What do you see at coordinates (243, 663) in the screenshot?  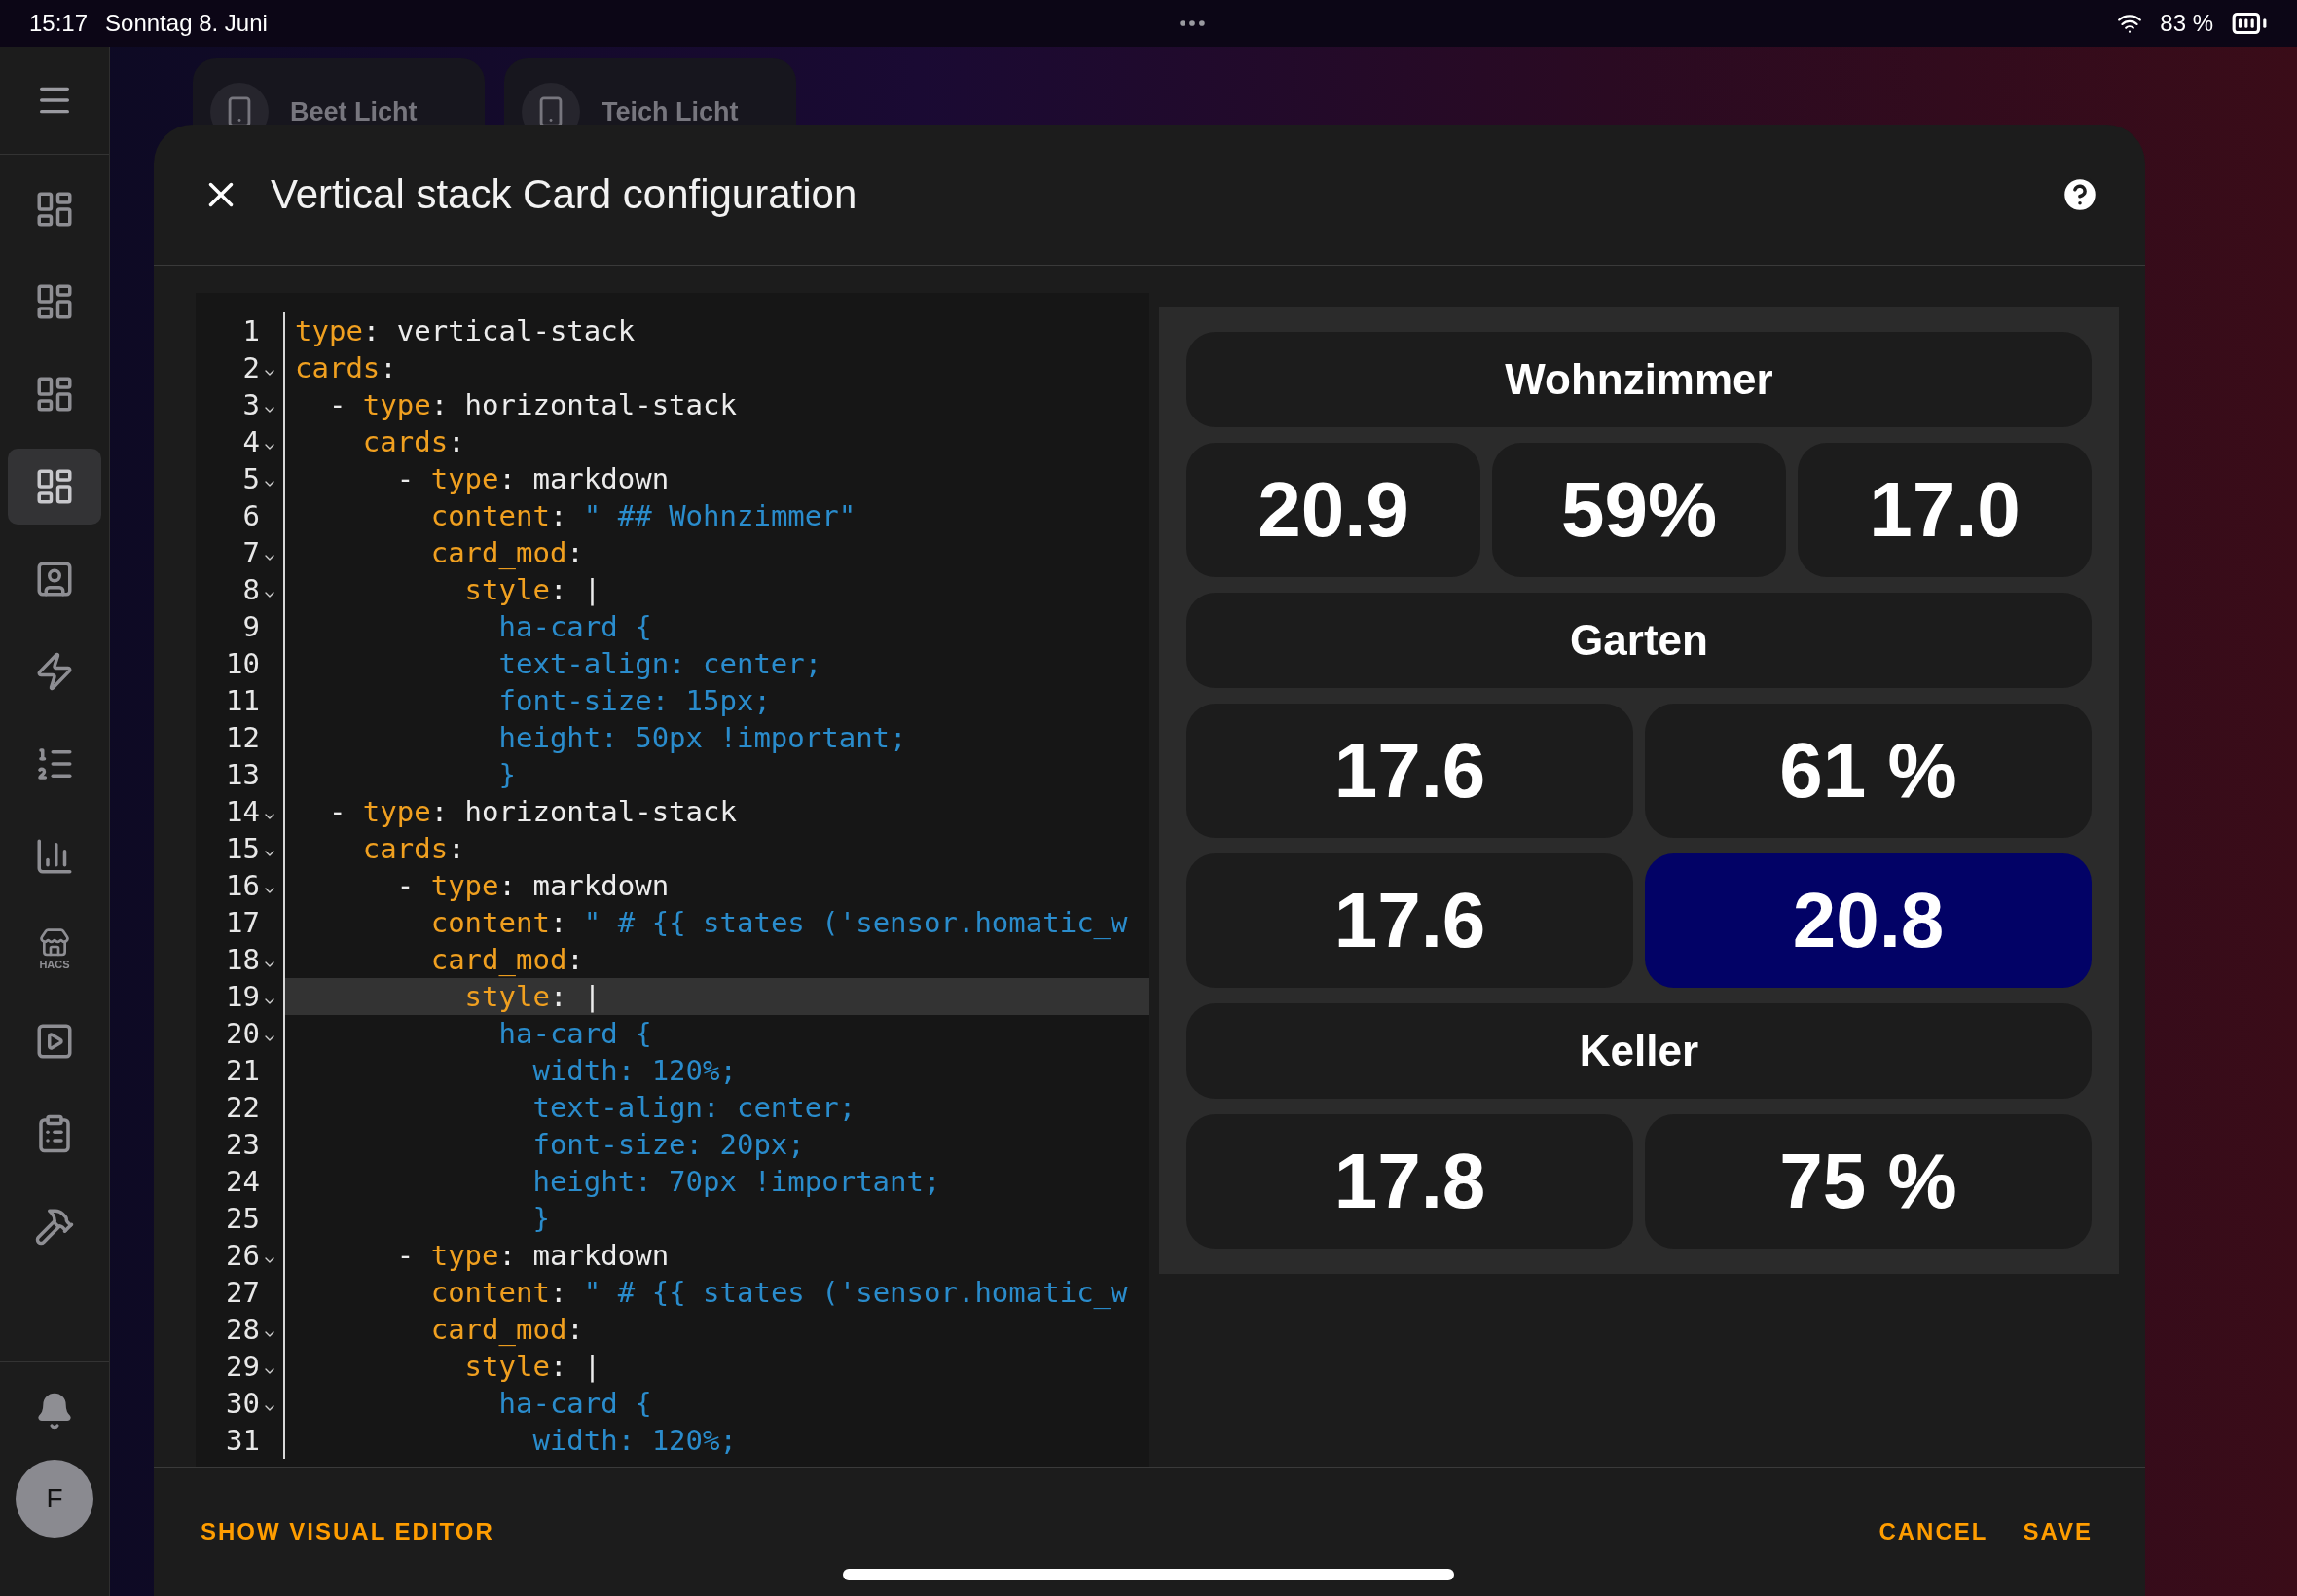 I see `line-number: 10` at bounding box center [243, 663].